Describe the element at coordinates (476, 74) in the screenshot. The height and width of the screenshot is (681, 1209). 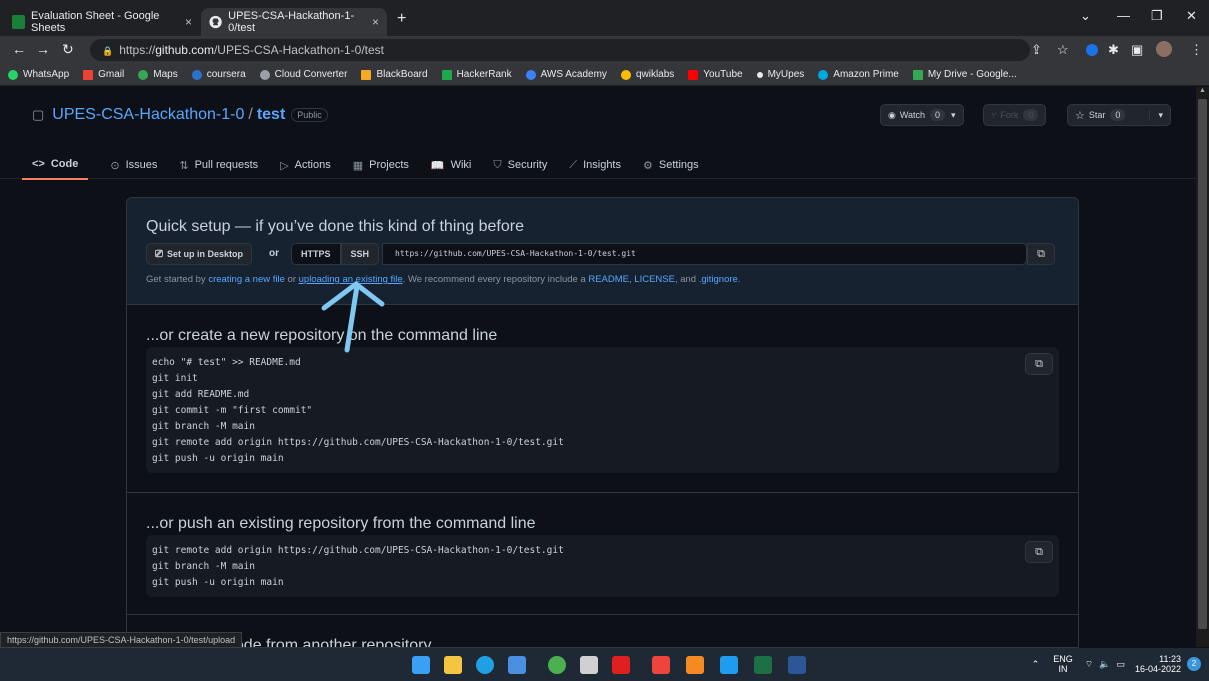
I see `bookmark-hackerrank: HackerRank` at that location.